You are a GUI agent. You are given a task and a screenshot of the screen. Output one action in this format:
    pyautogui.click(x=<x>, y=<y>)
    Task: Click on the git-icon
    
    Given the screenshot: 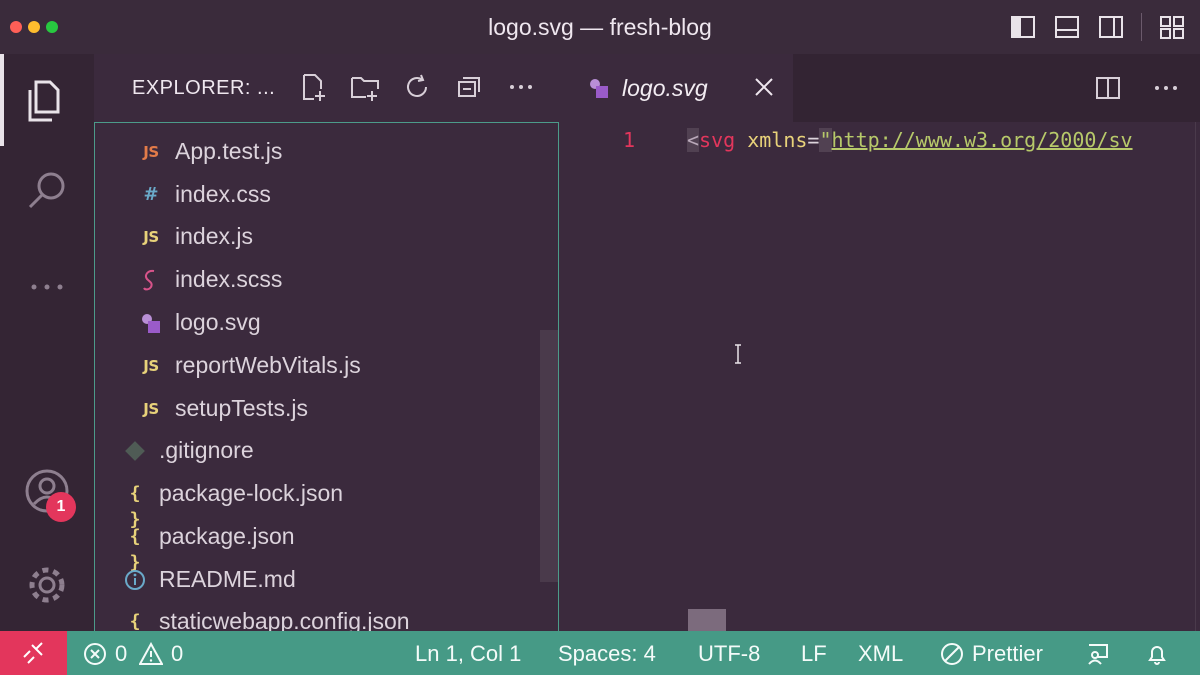 What is the action you would take?
    pyautogui.click(x=135, y=451)
    